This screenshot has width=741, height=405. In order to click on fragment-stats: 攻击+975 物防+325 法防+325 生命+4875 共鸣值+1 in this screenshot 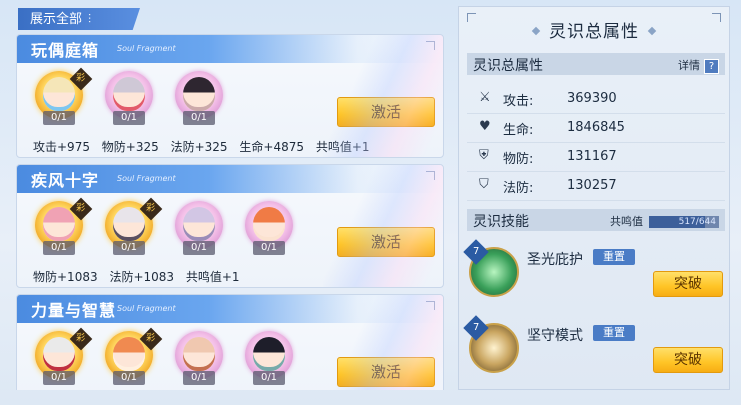, I will do `click(205, 146)`.